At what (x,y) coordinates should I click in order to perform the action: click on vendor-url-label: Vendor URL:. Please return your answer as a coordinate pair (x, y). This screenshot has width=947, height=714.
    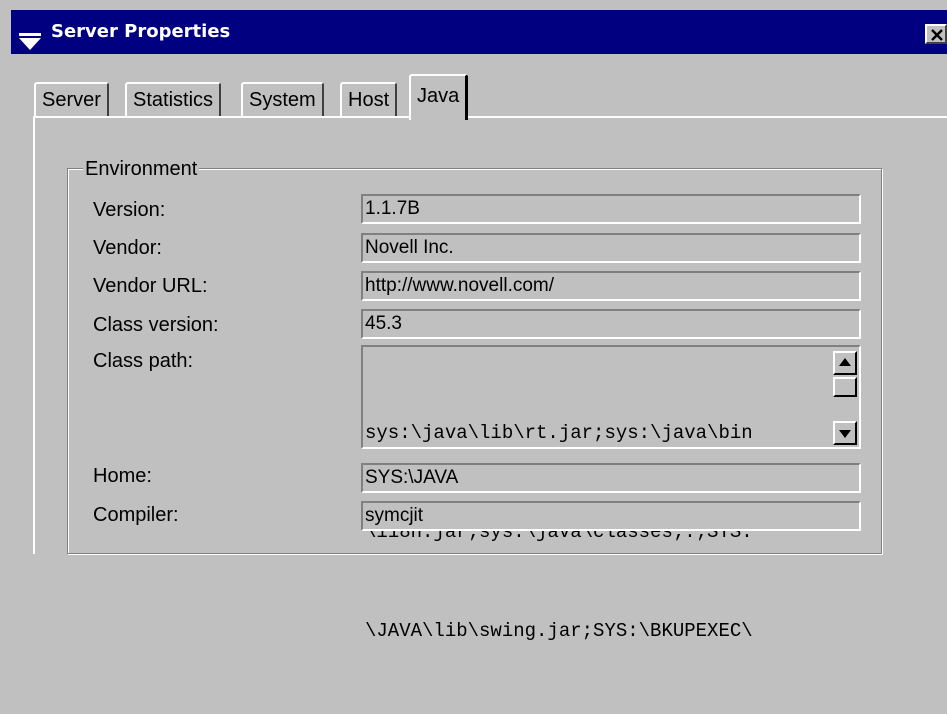
    Looking at the image, I should click on (150, 286).